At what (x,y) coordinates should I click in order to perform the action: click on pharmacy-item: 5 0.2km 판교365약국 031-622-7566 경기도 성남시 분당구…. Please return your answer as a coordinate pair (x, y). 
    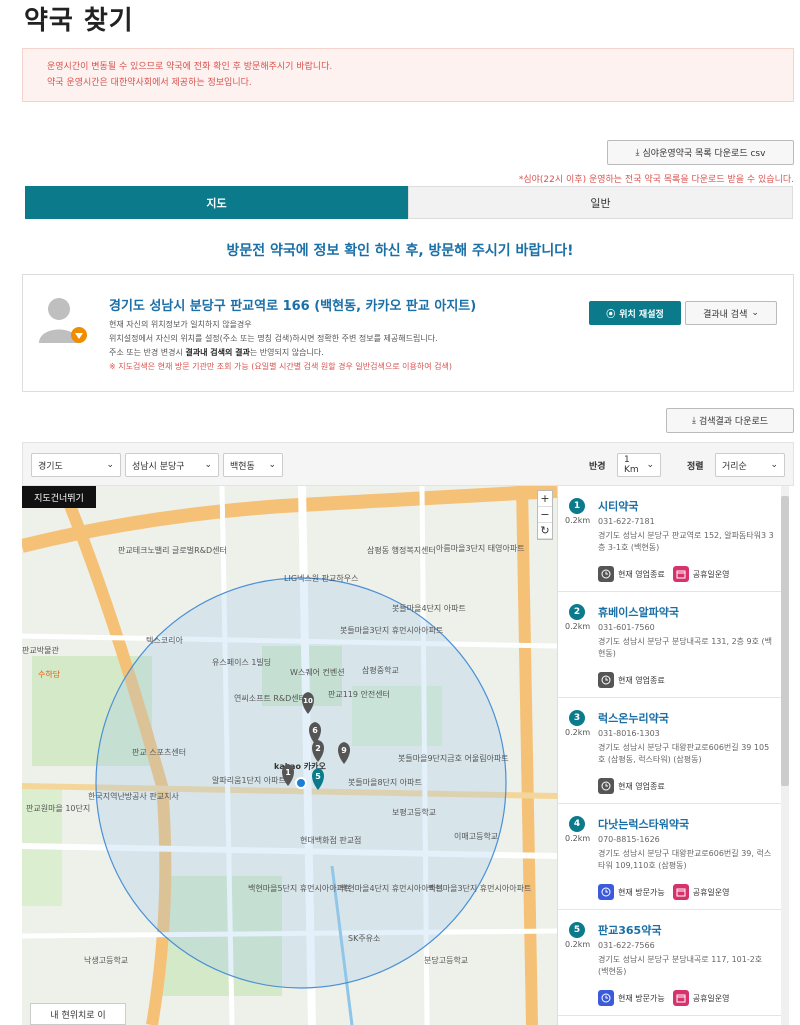
    Looking at the image, I should click on (670, 963).